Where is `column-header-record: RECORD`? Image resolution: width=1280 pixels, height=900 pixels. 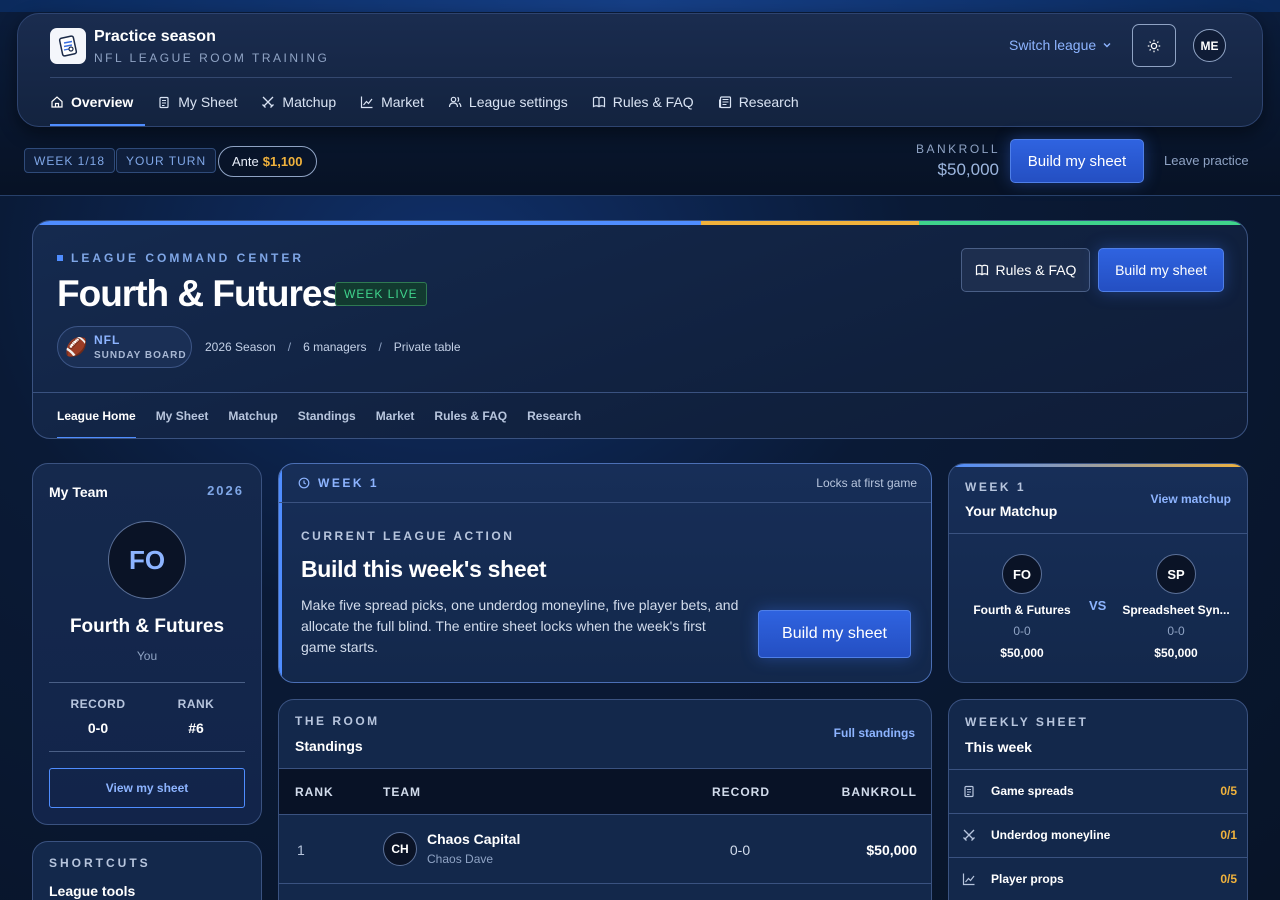 column-header-record: RECORD is located at coordinates (741, 792).